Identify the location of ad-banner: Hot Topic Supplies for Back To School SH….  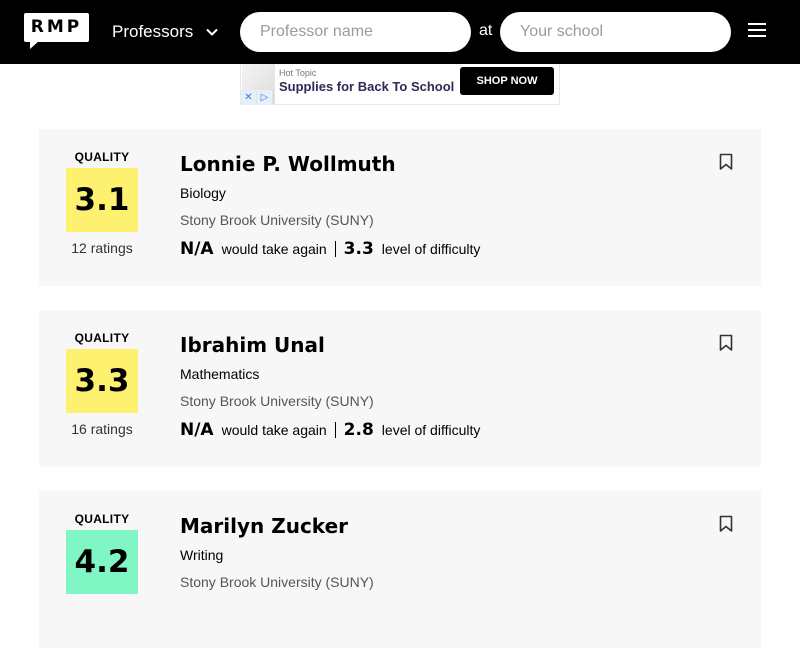
(400, 84).